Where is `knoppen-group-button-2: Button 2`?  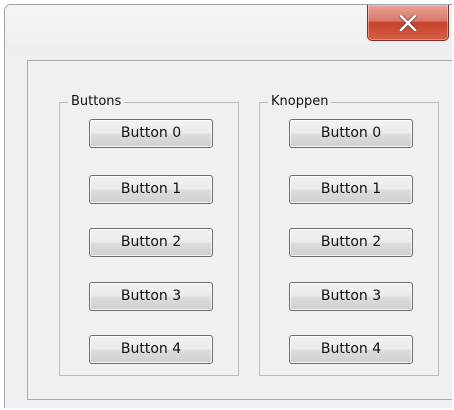 knoppen-group-button-2: Button 2 is located at coordinates (351, 242).